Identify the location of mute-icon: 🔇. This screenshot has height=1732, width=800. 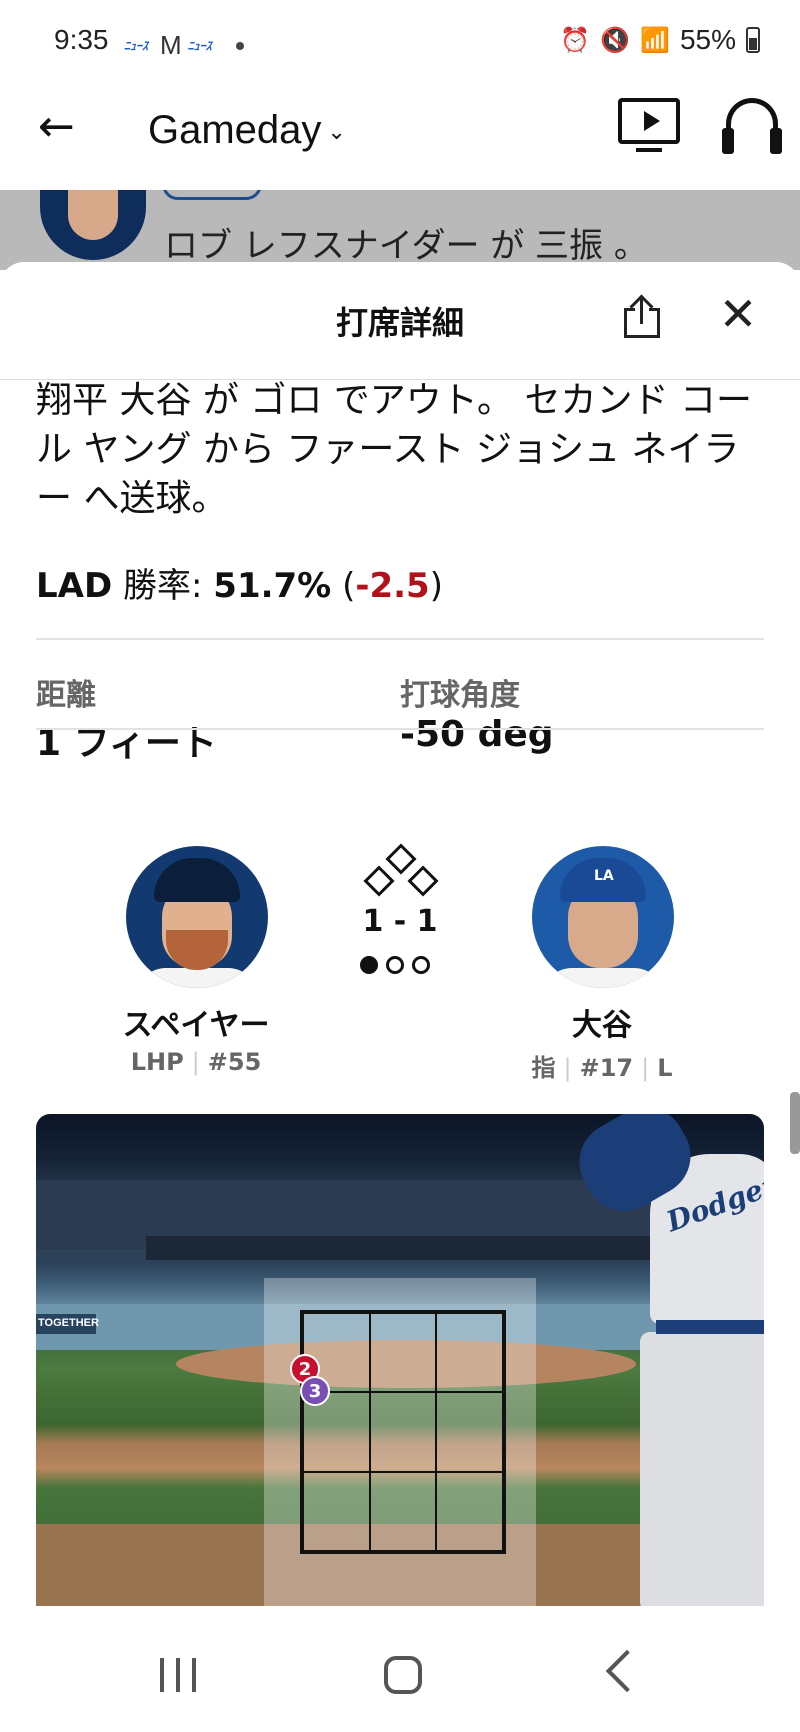
(615, 40).